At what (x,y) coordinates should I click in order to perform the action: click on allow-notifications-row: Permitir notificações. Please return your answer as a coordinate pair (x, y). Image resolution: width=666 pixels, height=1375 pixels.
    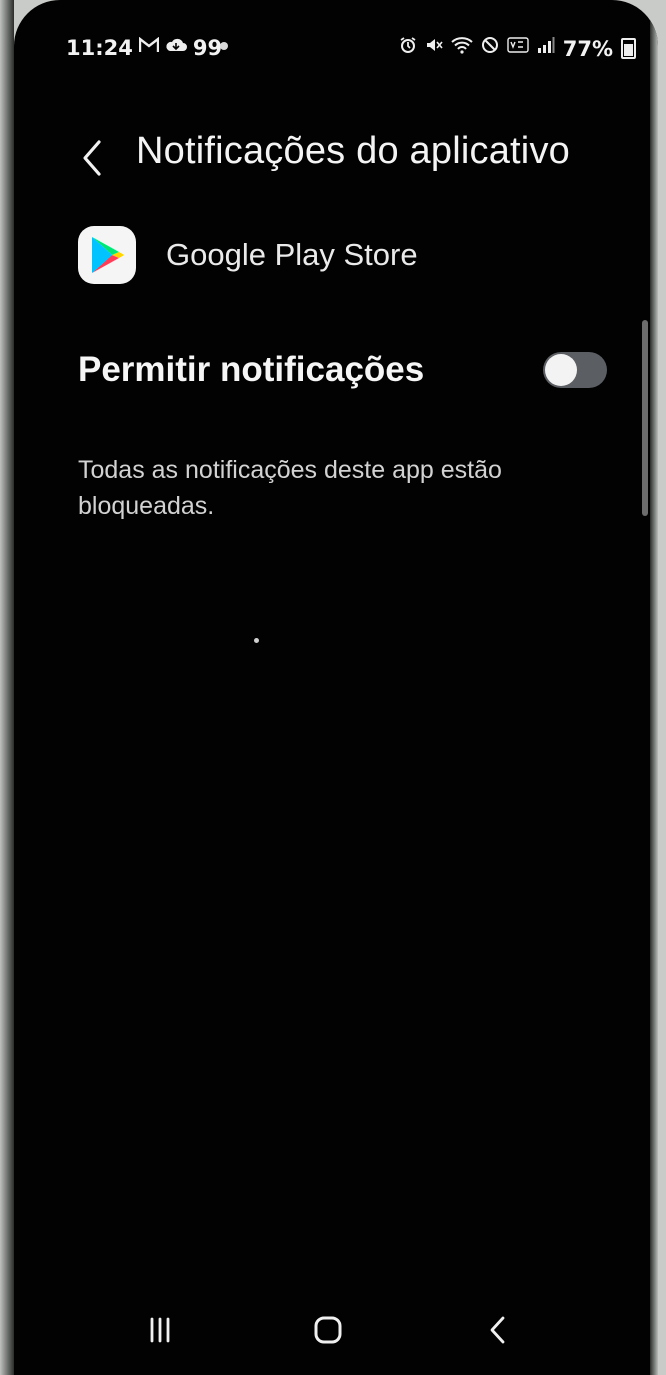
    Looking at the image, I should click on (345, 371).